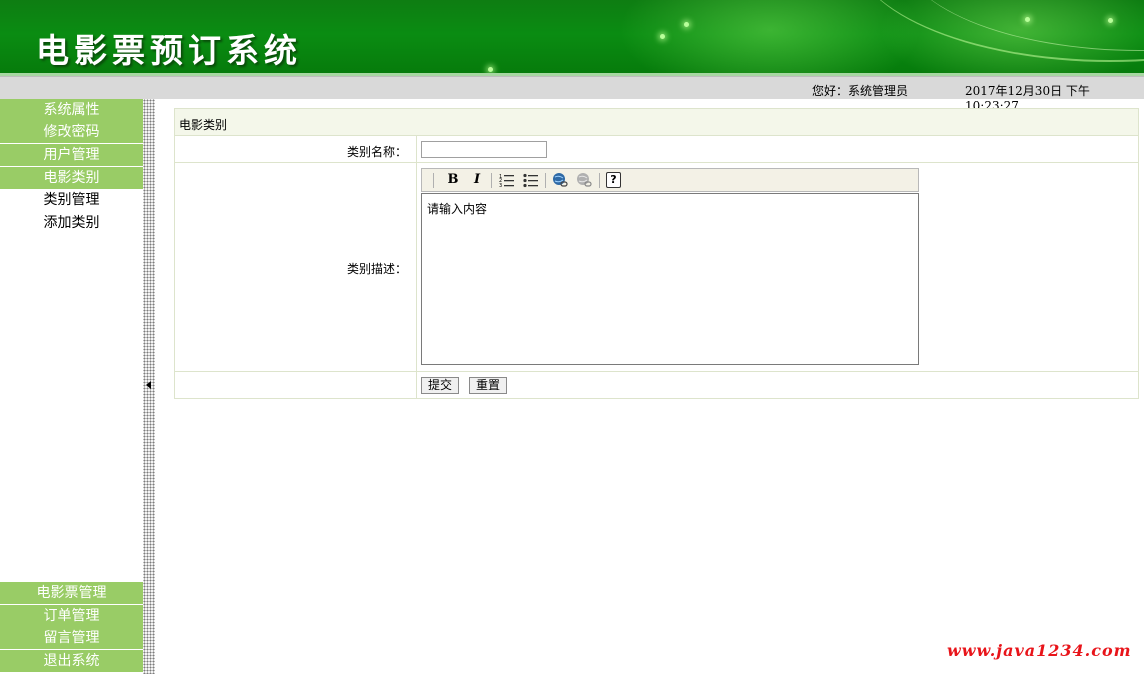  What do you see at coordinates (71, 616) in the screenshot?
I see `sidebar-item-order-management: 订单管理` at bounding box center [71, 616].